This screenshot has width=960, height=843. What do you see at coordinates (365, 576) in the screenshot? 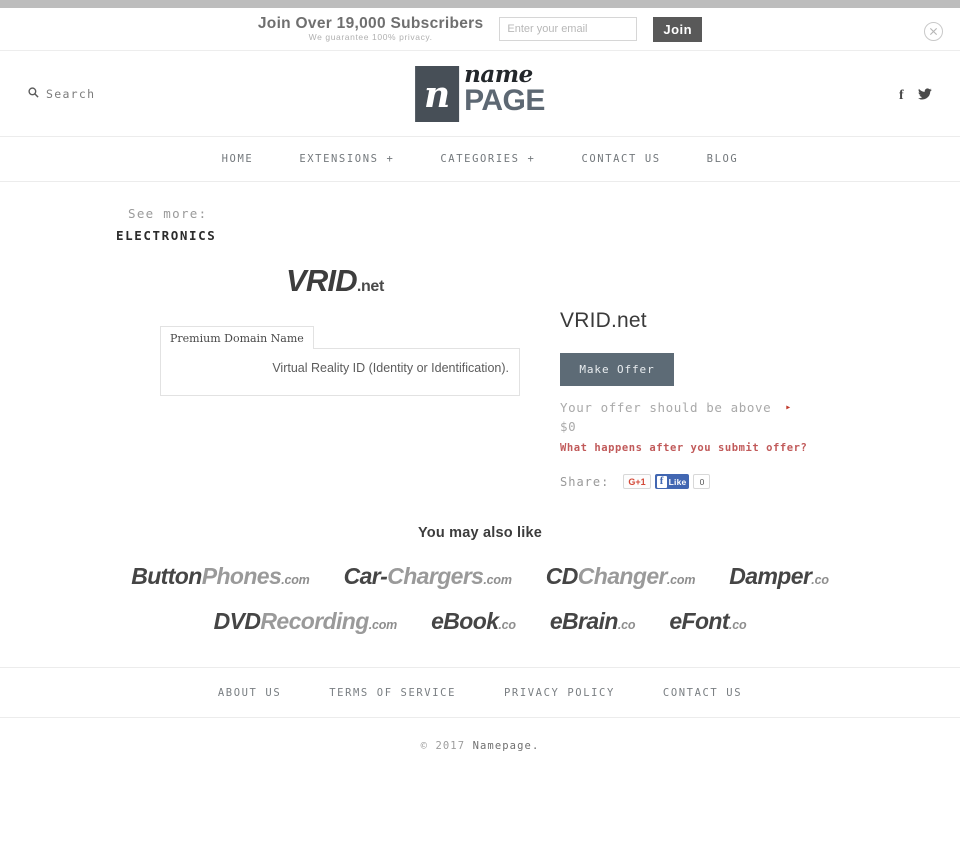
I see `related-item-part-a: Car-` at bounding box center [365, 576].